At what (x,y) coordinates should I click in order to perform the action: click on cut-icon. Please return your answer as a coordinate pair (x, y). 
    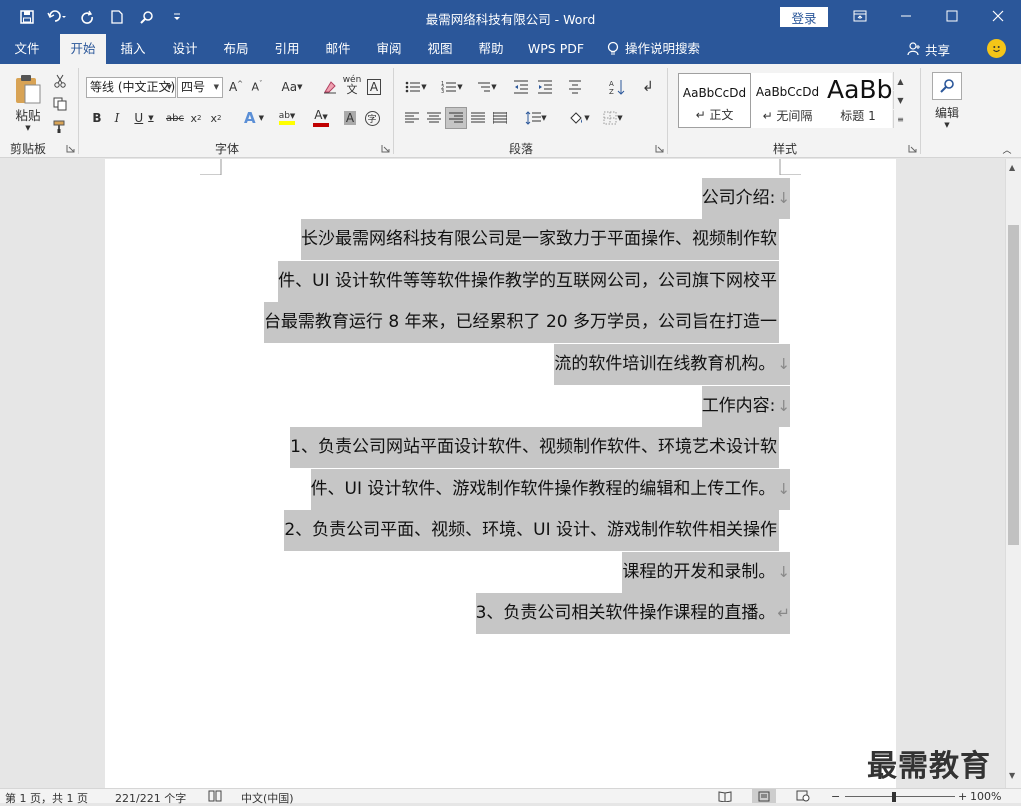
    Looking at the image, I should click on (60, 81).